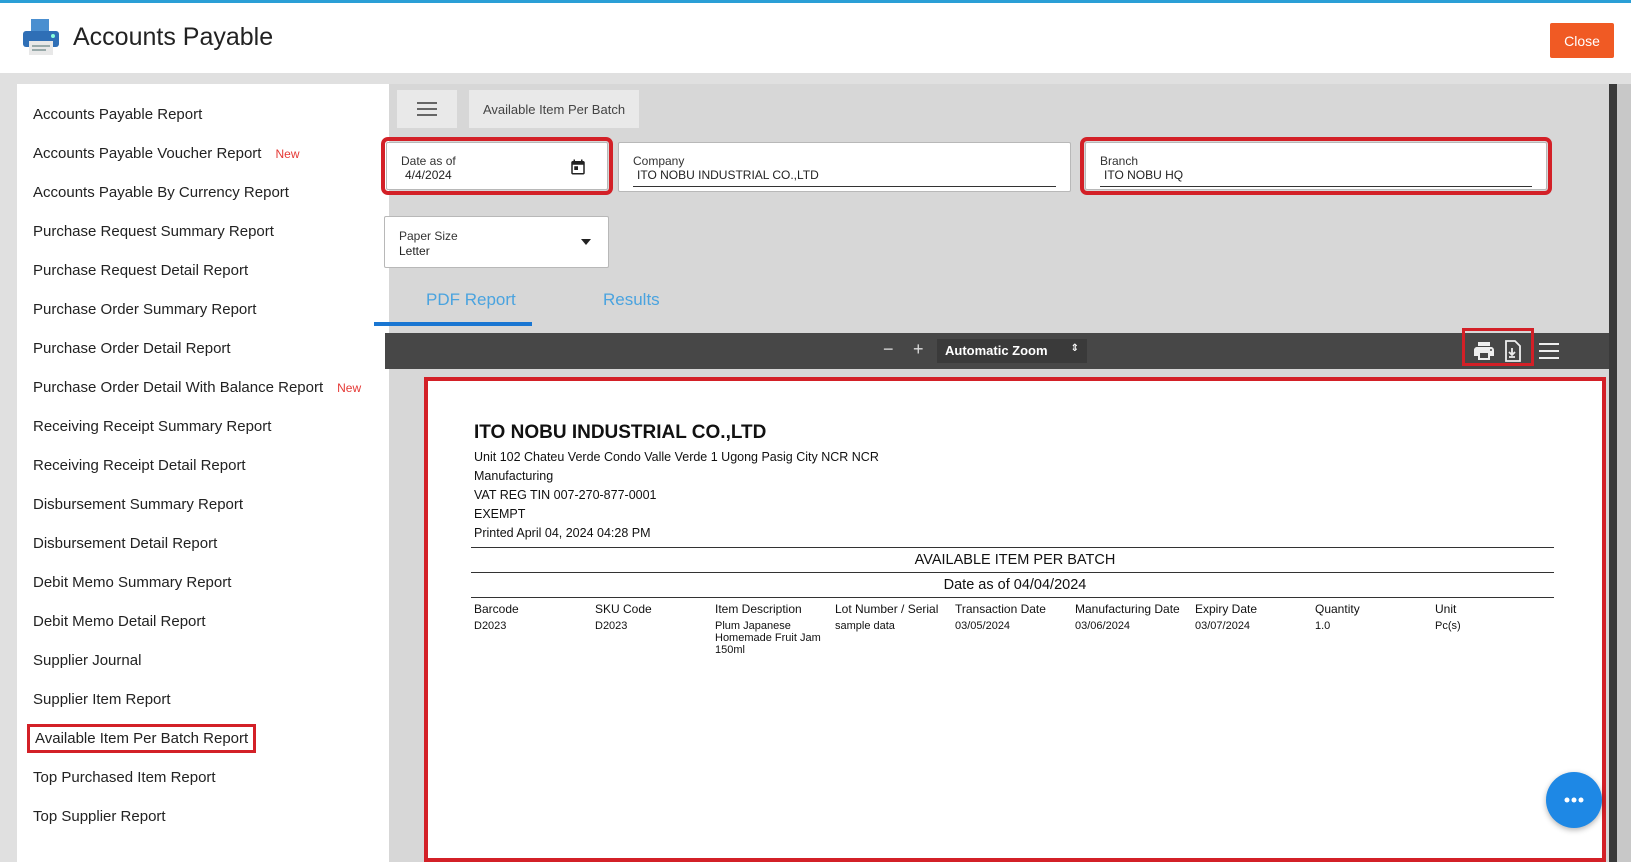  Describe the element at coordinates (1316, 186) in the screenshot. I see `branch-underline` at that location.